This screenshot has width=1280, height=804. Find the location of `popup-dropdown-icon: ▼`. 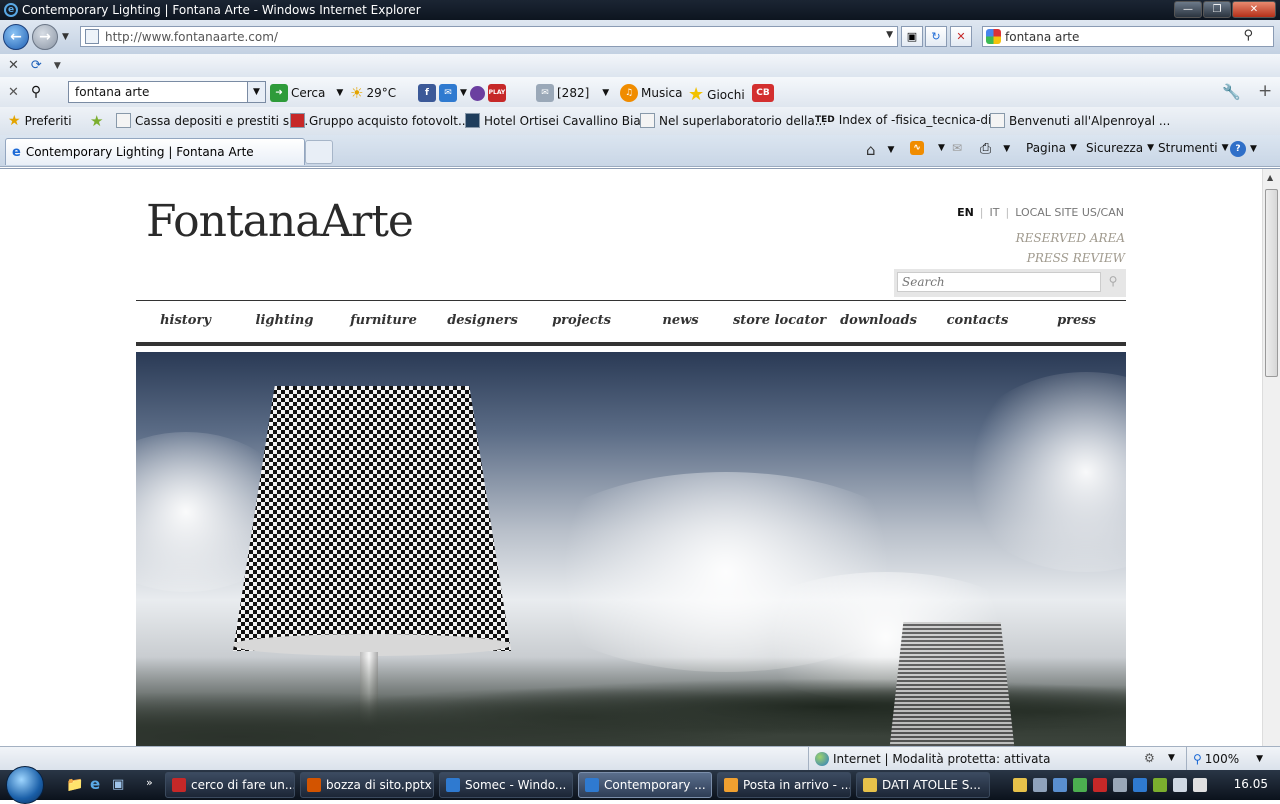

popup-dropdown-icon: ▼ is located at coordinates (1171, 758).